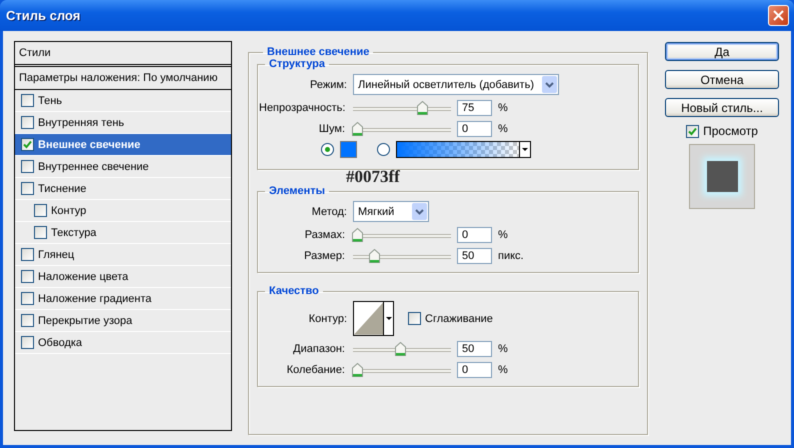 This screenshot has height=448, width=794. I want to click on group-title: Элементы, so click(297, 191).